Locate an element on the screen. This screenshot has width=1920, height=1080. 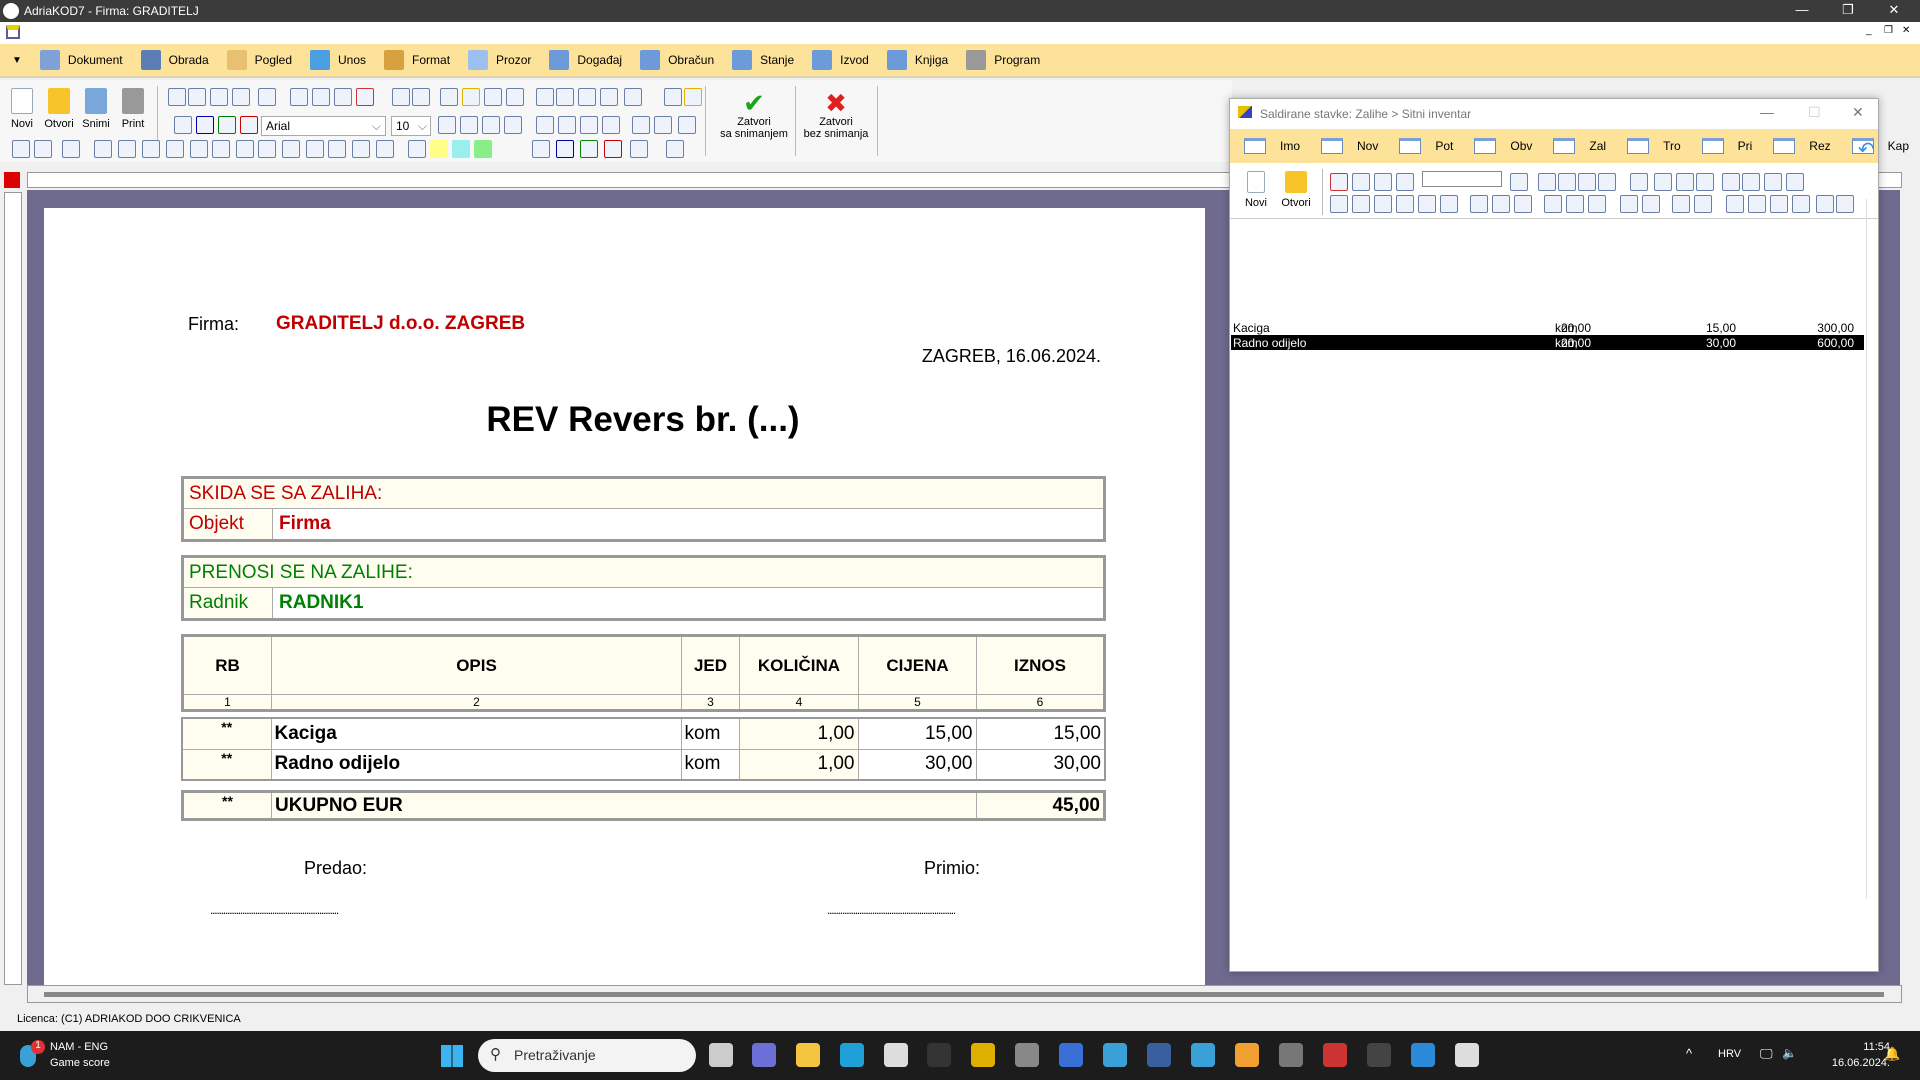
cut-icon is located at coordinates (299, 97).